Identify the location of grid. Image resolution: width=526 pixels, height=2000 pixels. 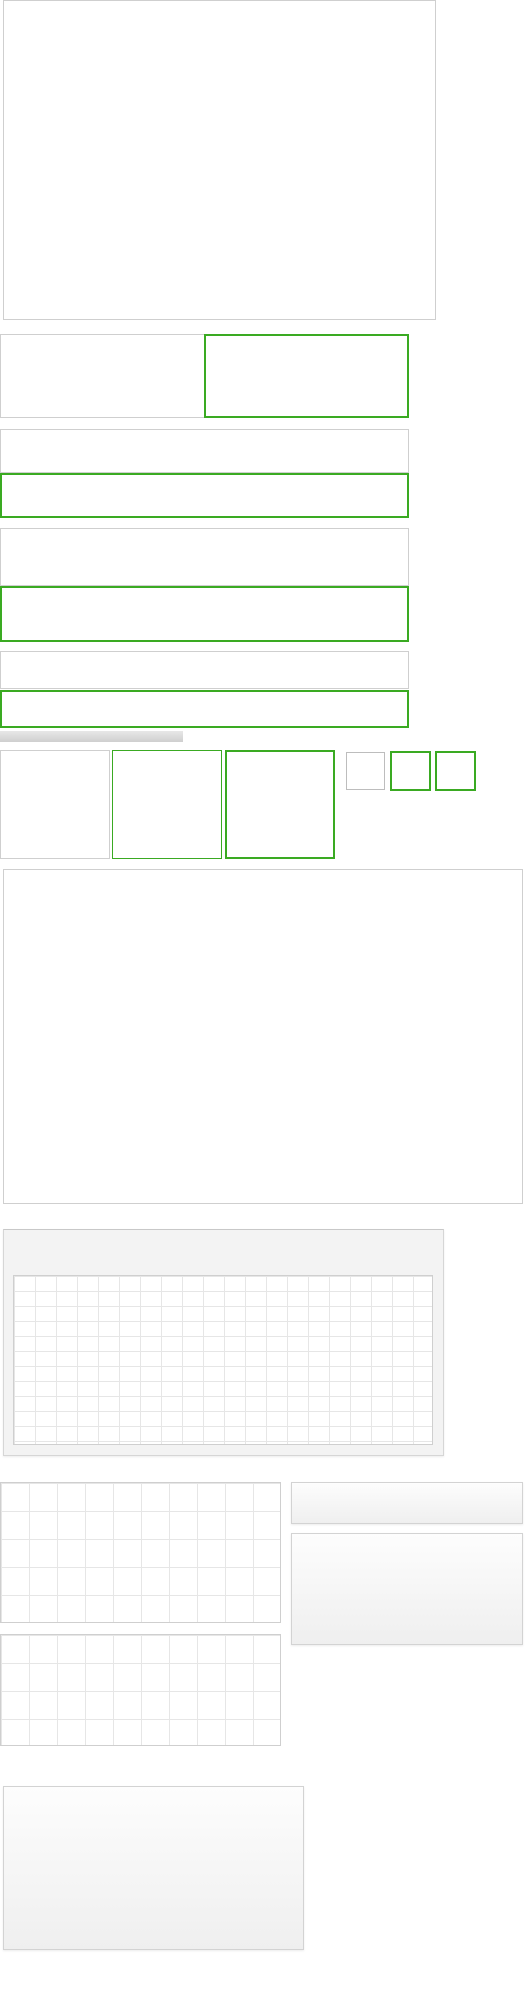
(223, 1360).